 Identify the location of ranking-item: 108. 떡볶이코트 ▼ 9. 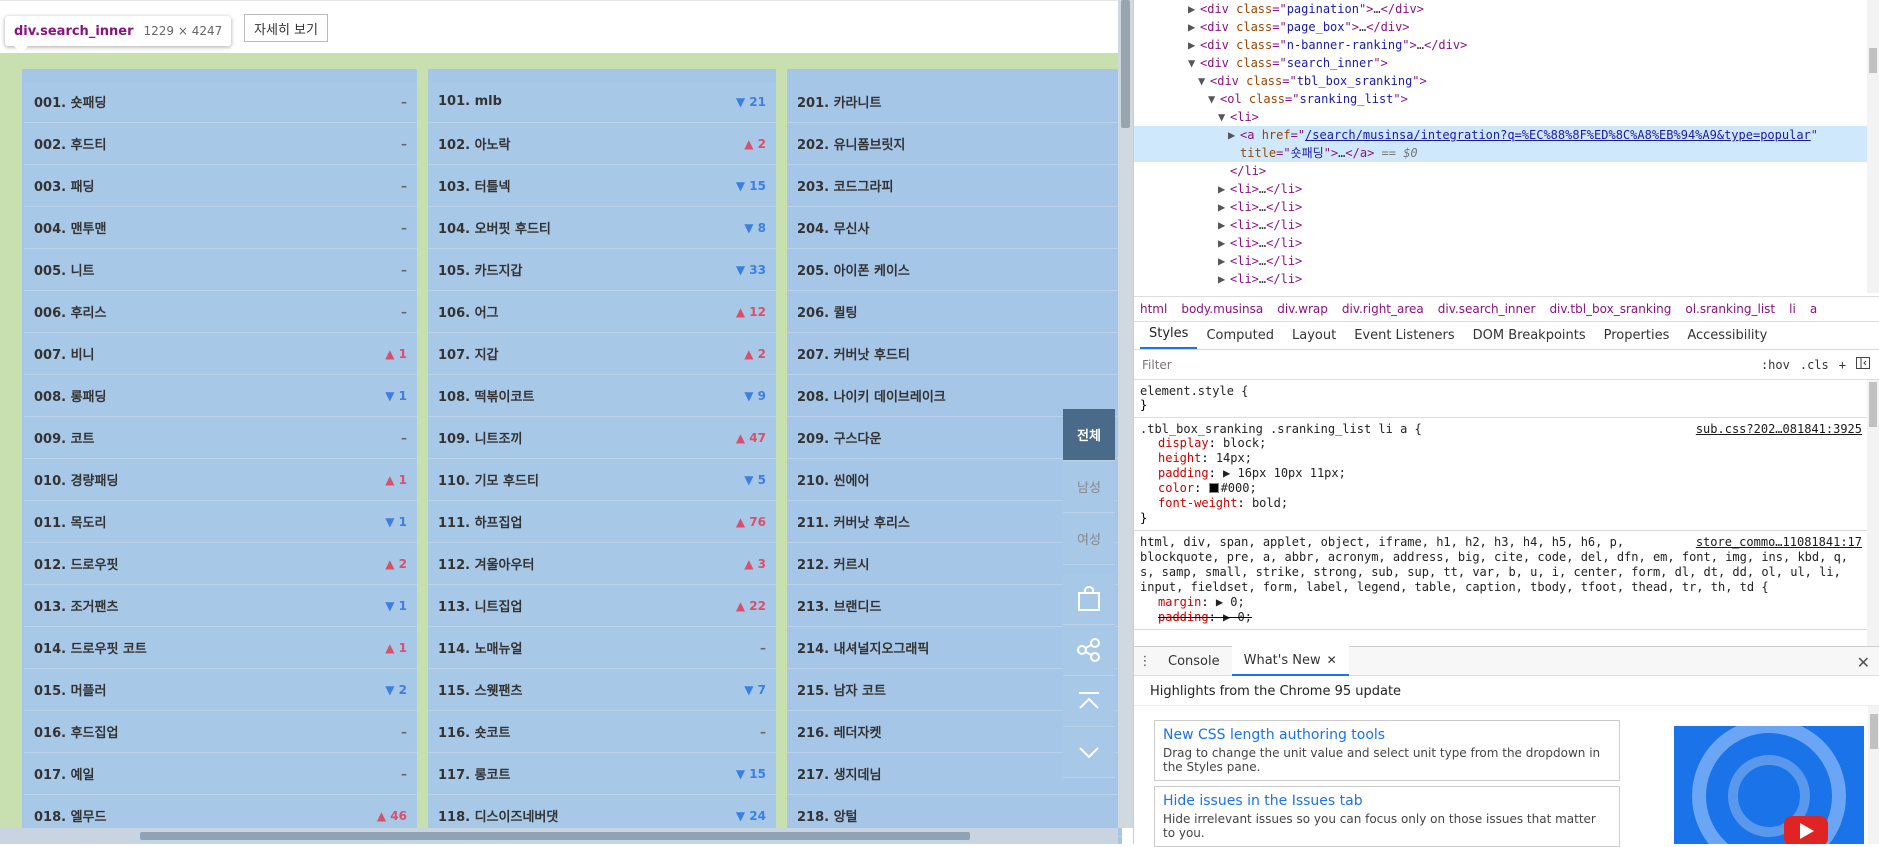
(602, 396).